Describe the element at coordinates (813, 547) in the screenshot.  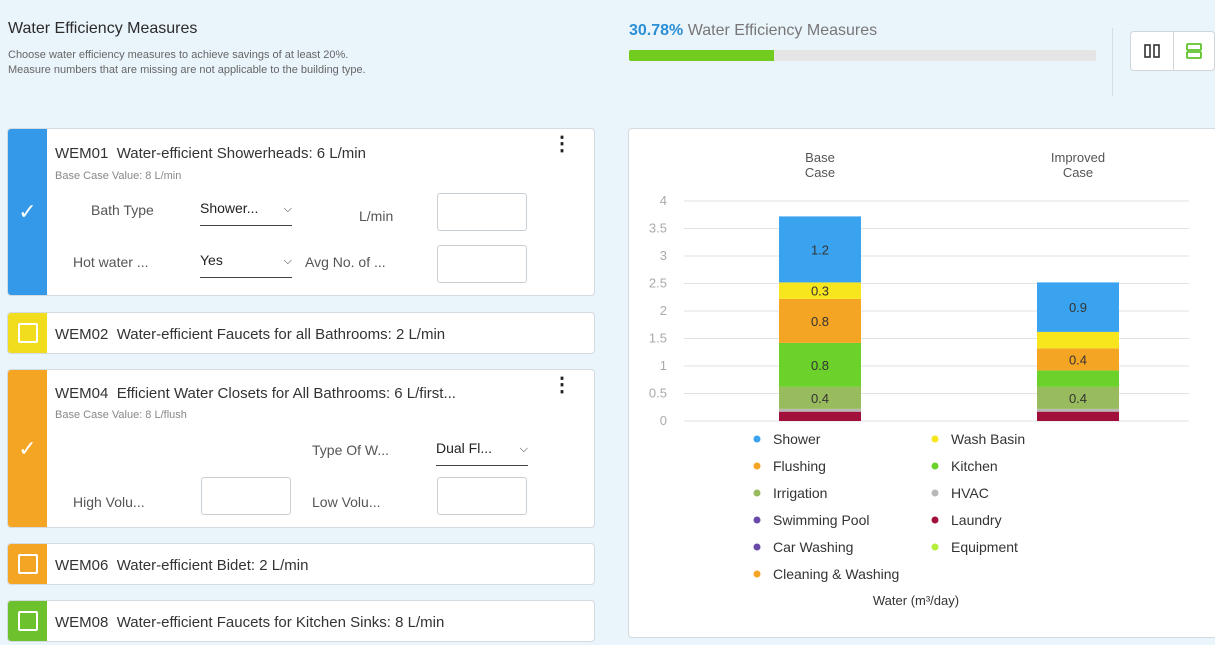
I see `legend-label: Car Washing` at that location.